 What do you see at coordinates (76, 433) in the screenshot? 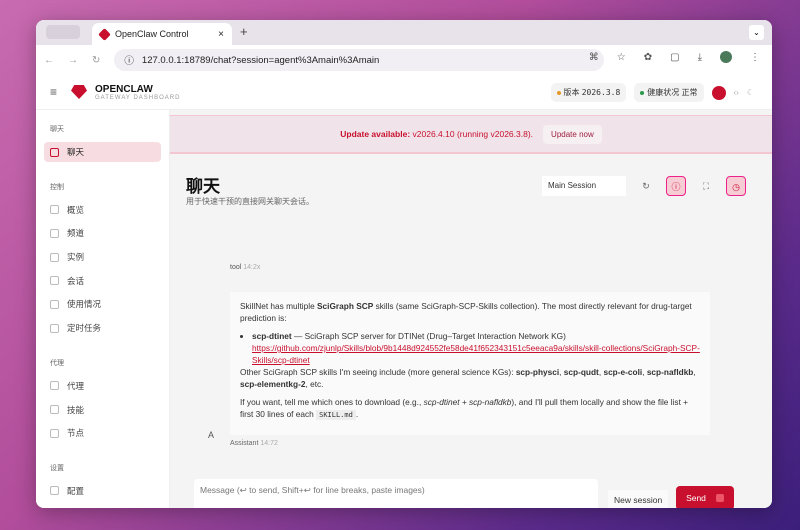
I see `sidebar-item-label: 节点` at bounding box center [76, 433].